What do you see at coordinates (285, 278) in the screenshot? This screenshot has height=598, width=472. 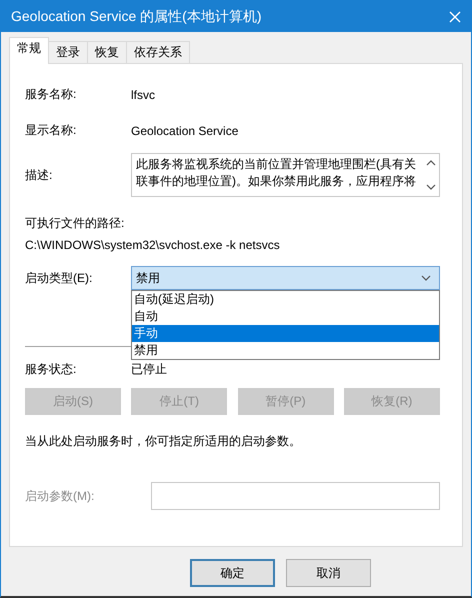 I see `startup-type-dropdown: 禁用` at bounding box center [285, 278].